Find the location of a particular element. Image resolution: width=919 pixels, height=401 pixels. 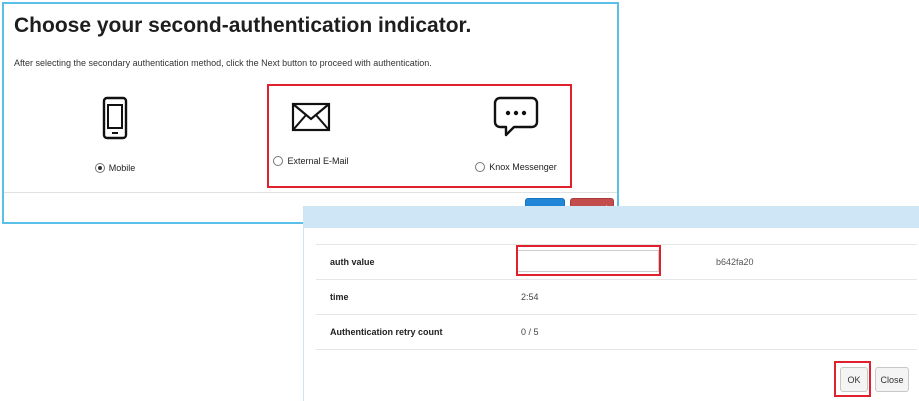

option-mobile: Mobile is located at coordinates (115, 134).